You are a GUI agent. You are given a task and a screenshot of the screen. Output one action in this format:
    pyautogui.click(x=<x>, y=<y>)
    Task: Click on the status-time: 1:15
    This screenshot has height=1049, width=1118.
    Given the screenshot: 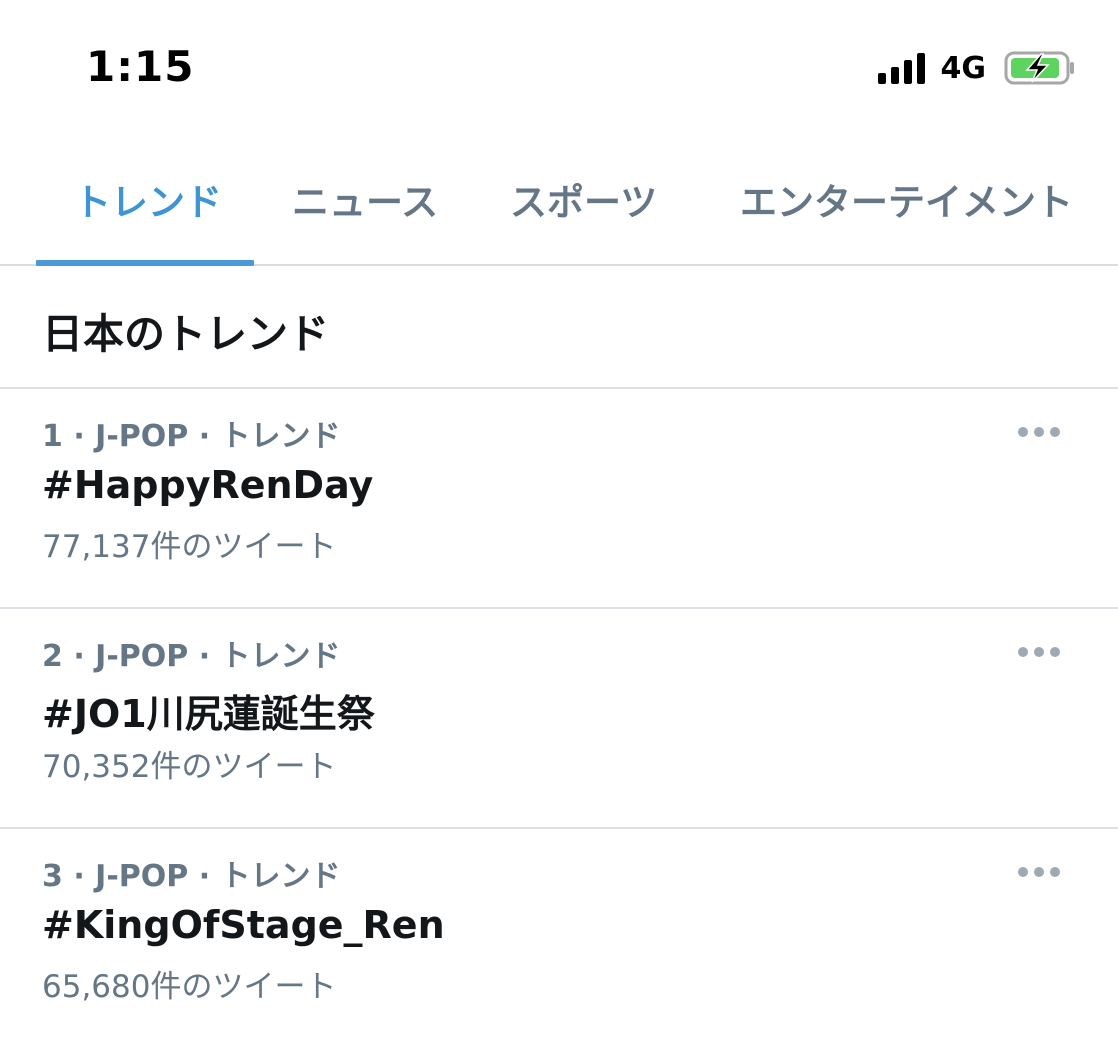 What is the action you would take?
    pyautogui.click(x=140, y=66)
    